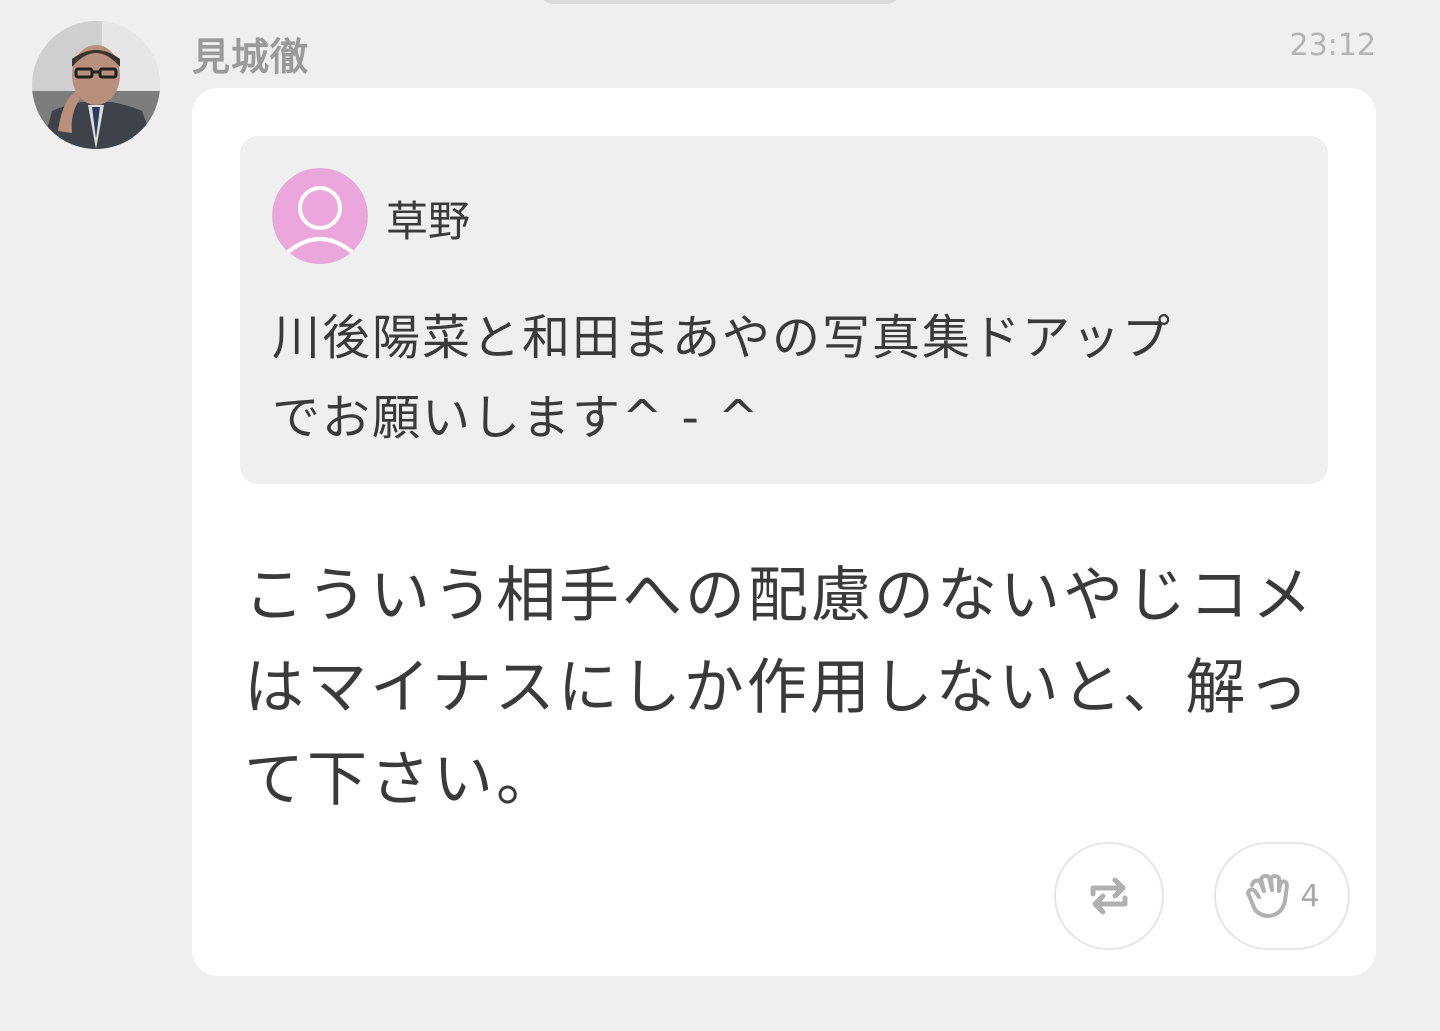 Image resolution: width=1440 pixels, height=1031 pixels. I want to click on author-avatar, so click(96, 85).